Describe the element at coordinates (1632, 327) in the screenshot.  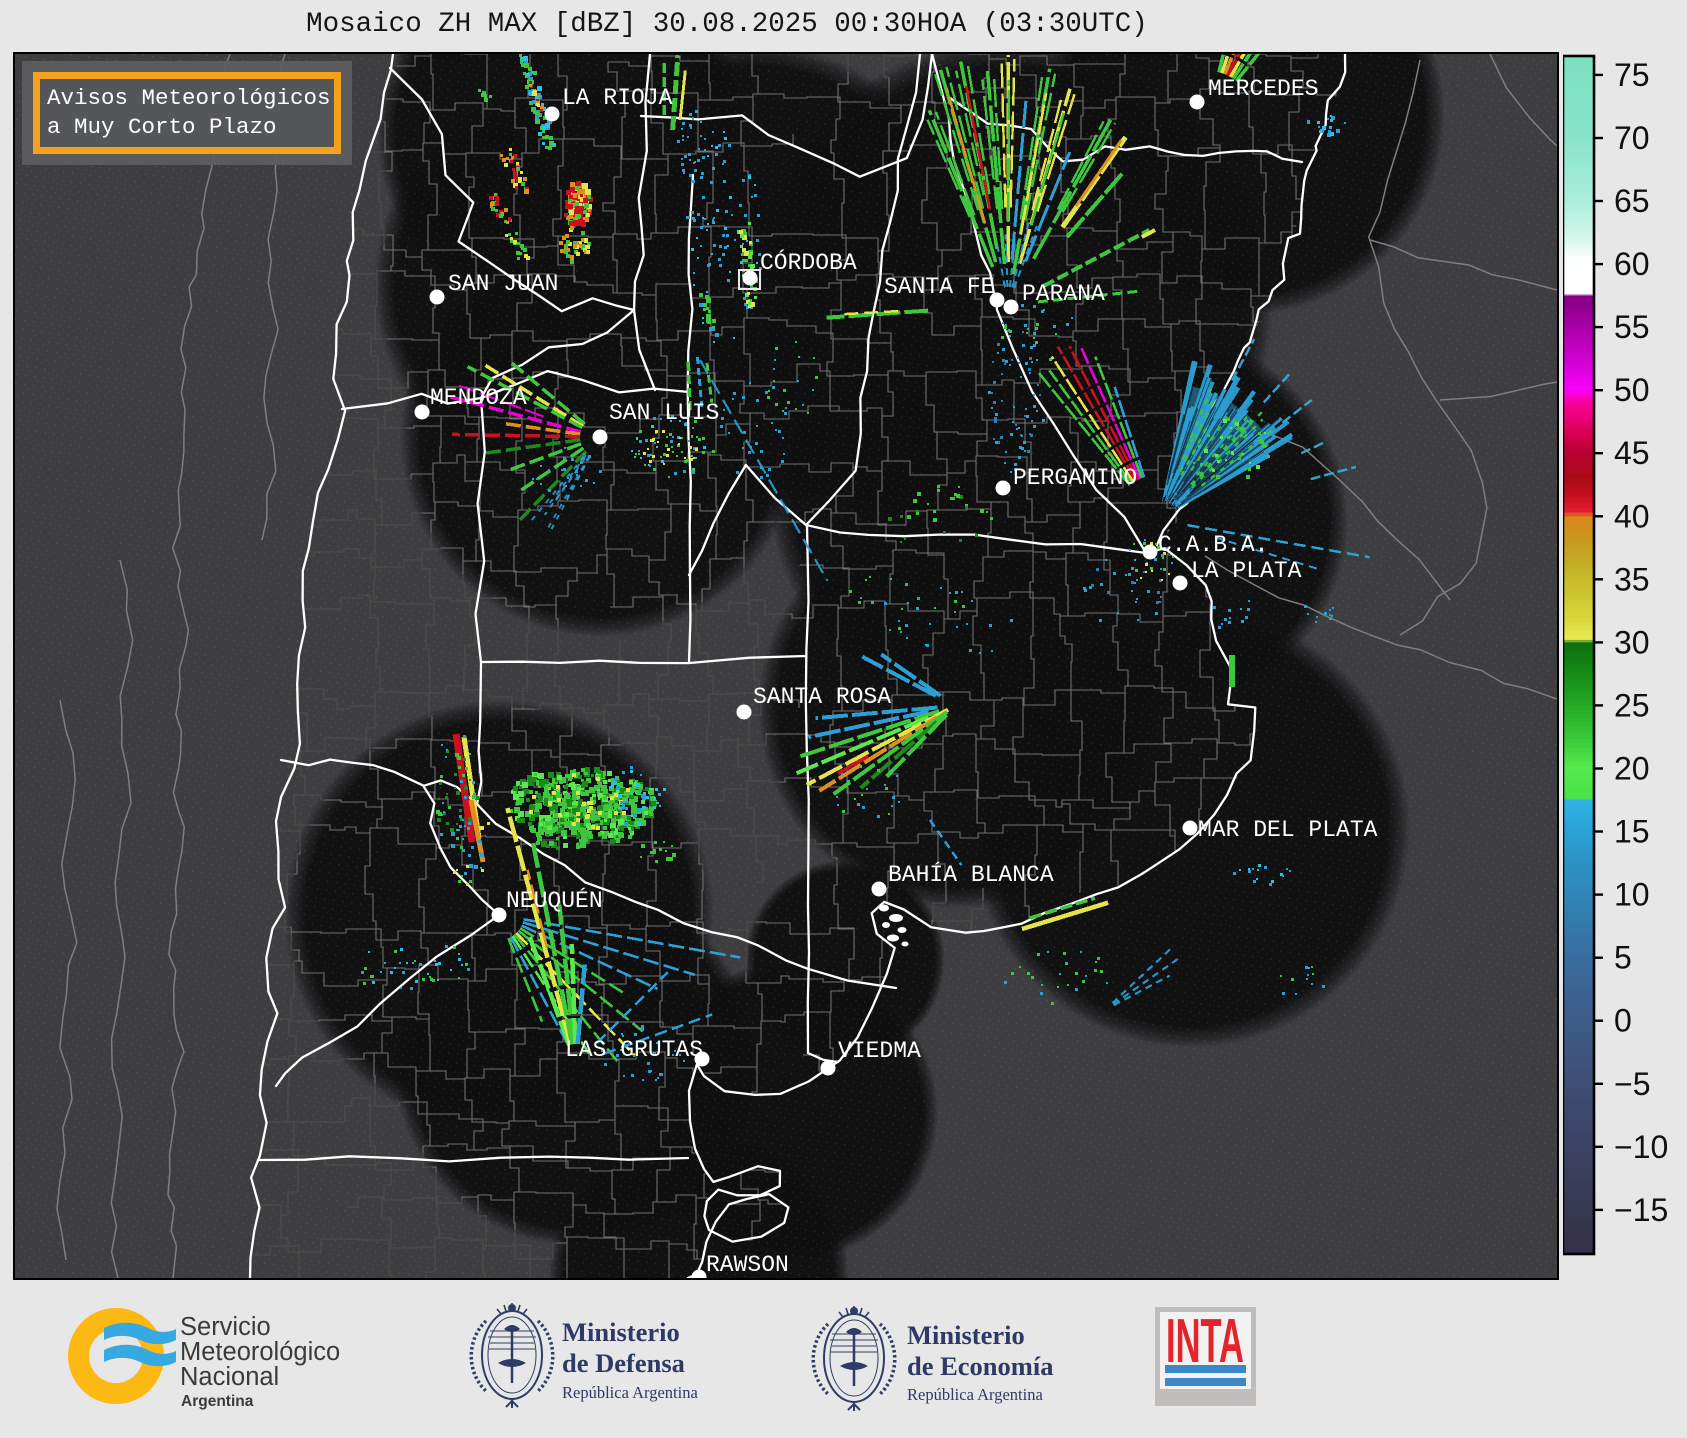
I see `svg-text: 55` at that location.